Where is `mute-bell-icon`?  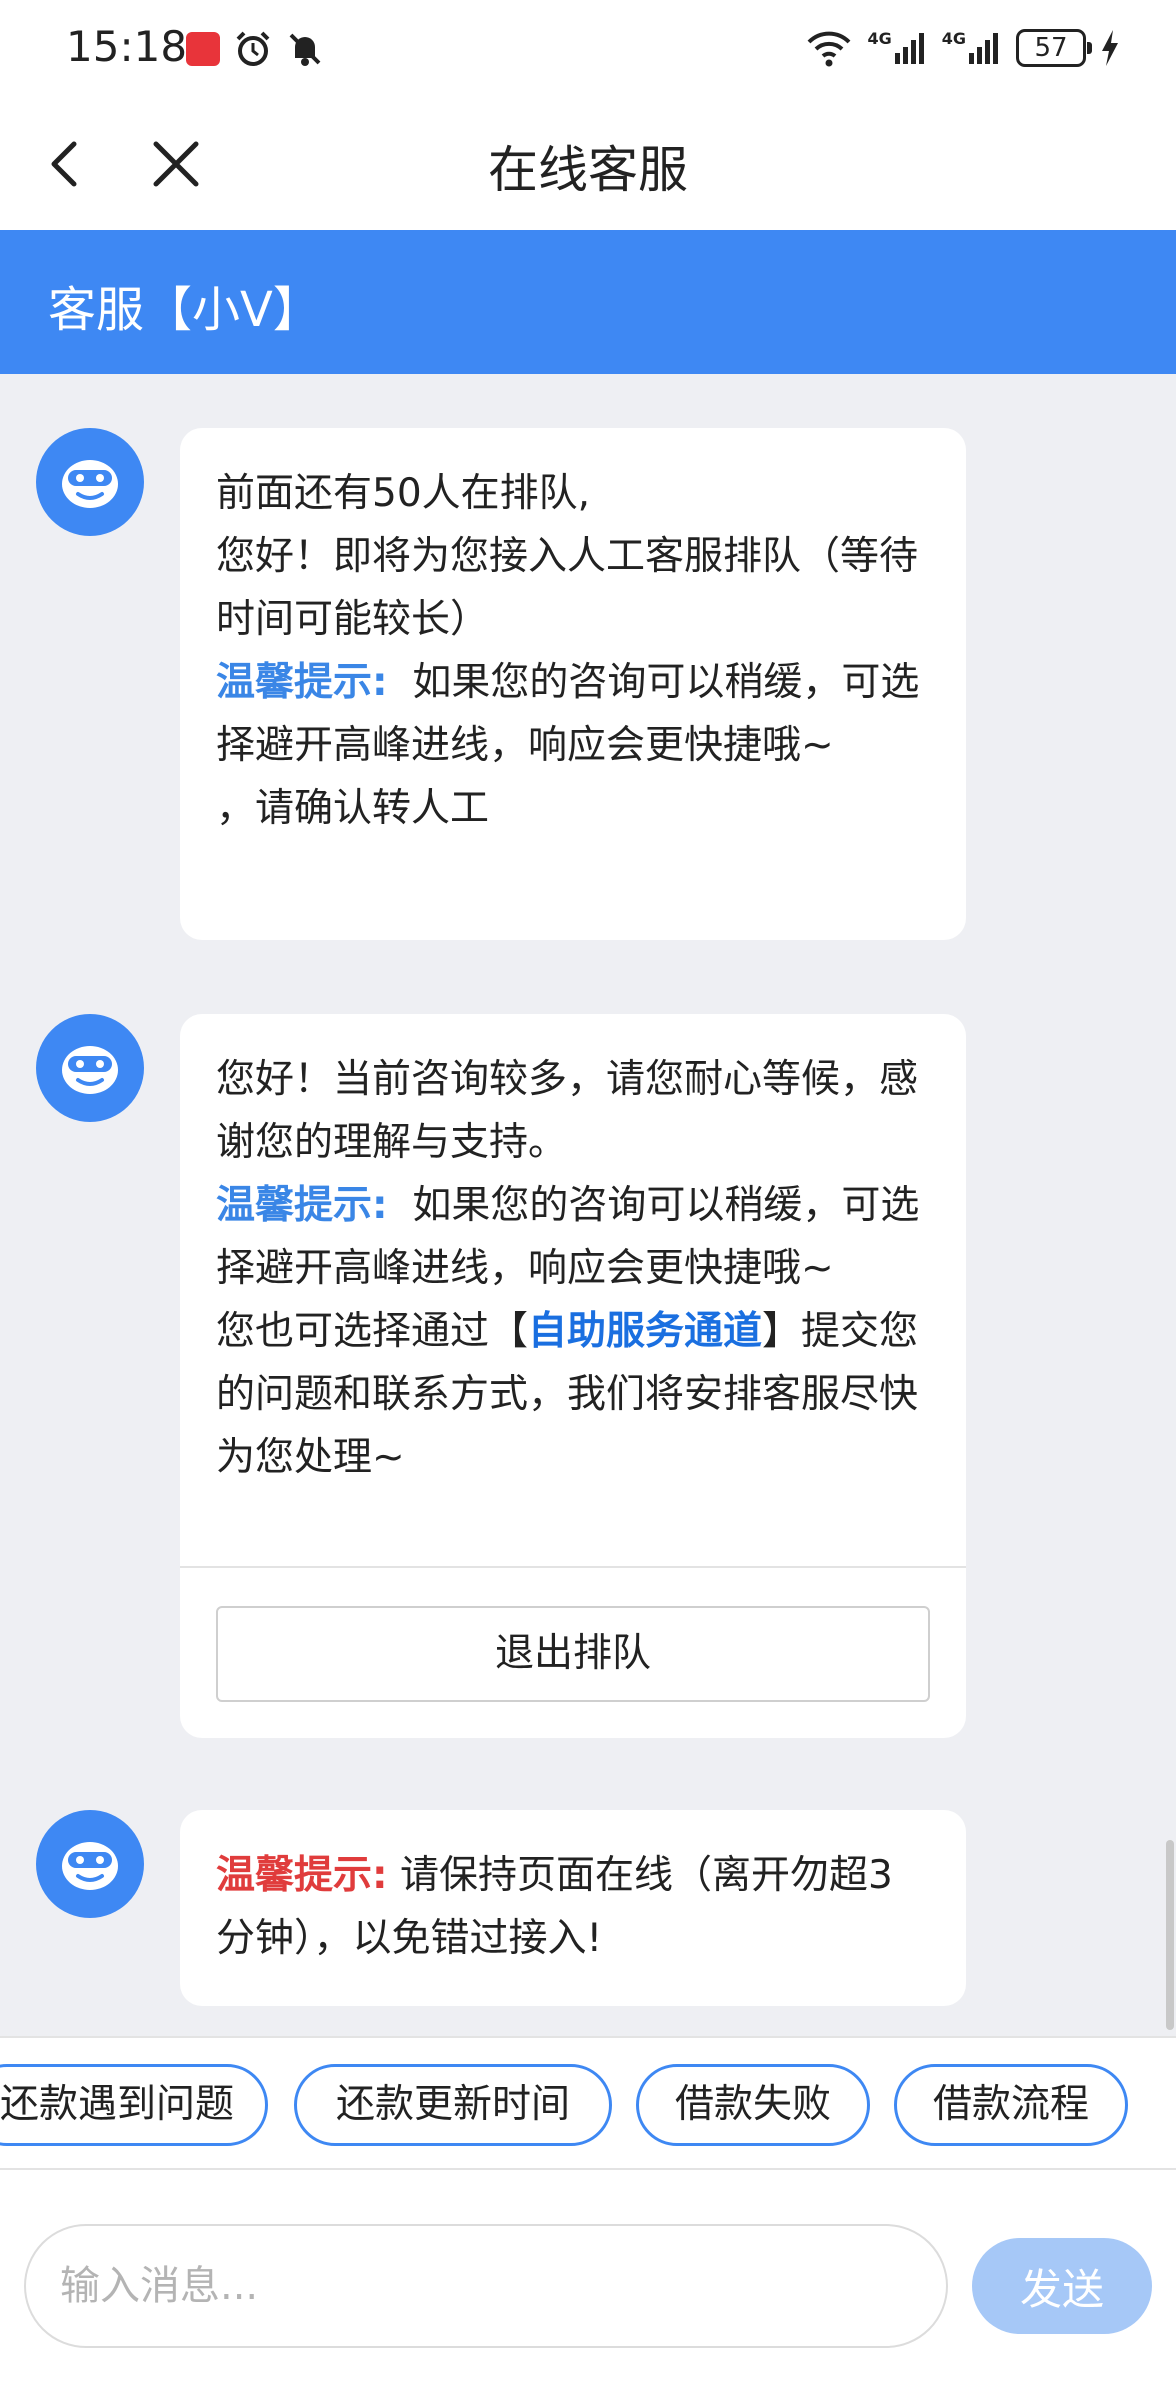 mute-bell-icon is located at coordinates (305, 49).